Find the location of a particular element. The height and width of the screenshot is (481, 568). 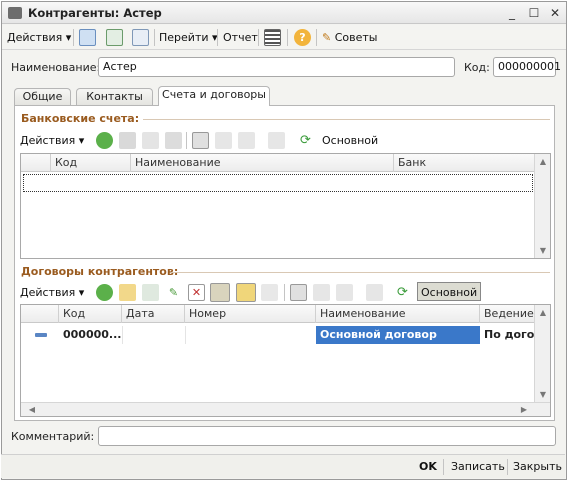

tips-button: ✎ Советы is located at coordinates (349, 37).